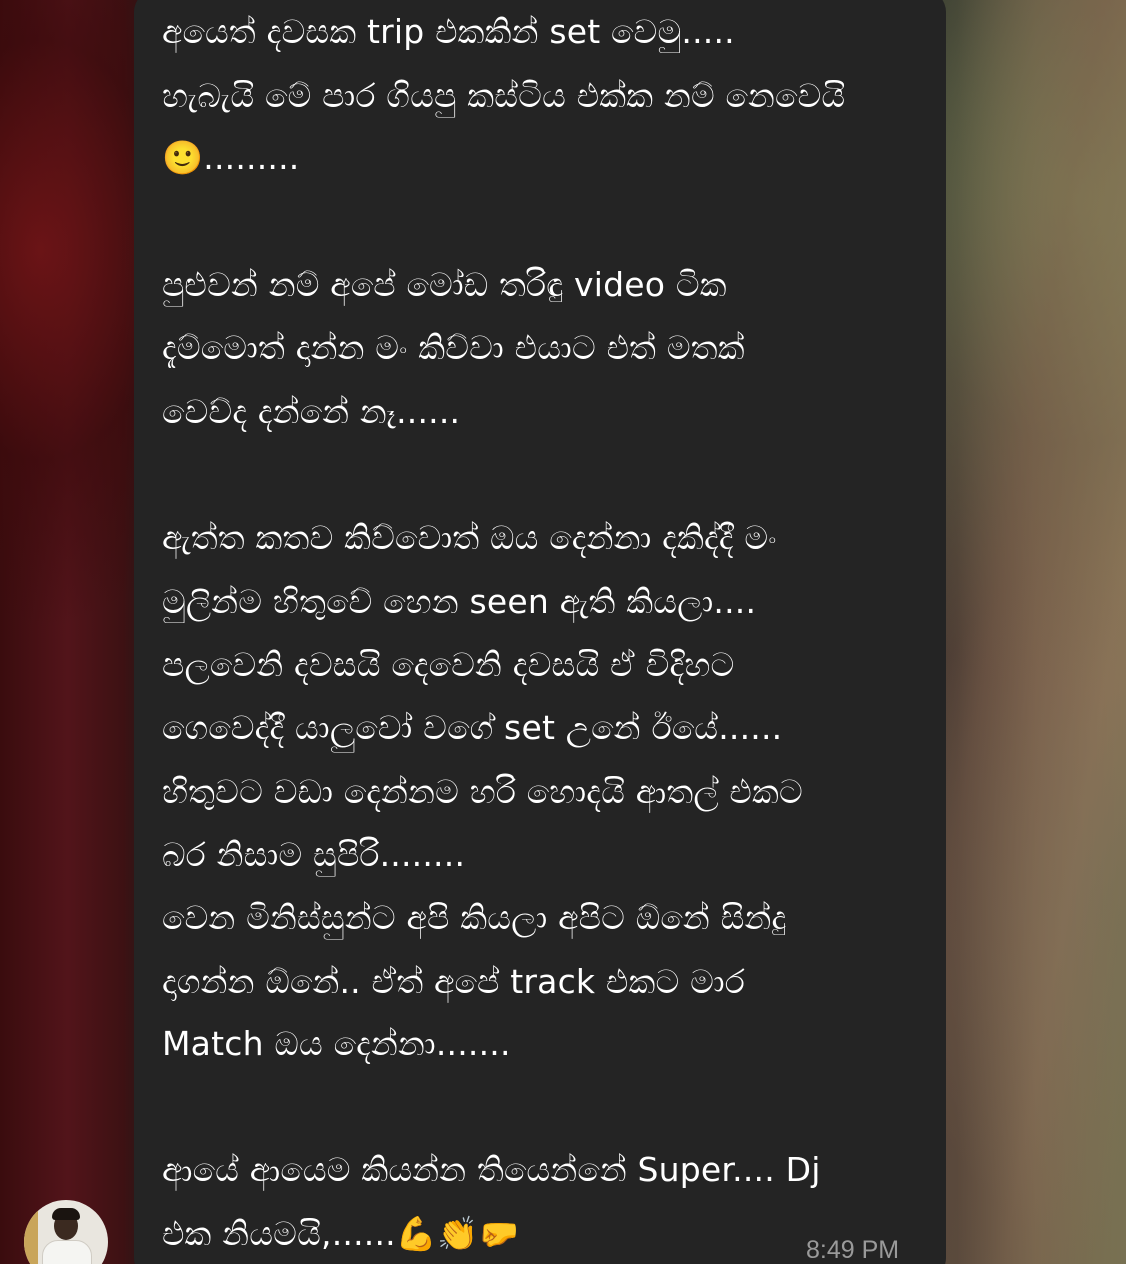 The width and height of the screenshot is (1126, 1264). What do you see at coordinates (31, 1232) in the screenshot?
I see `avatar-background` at bounding box center [31, 1232].